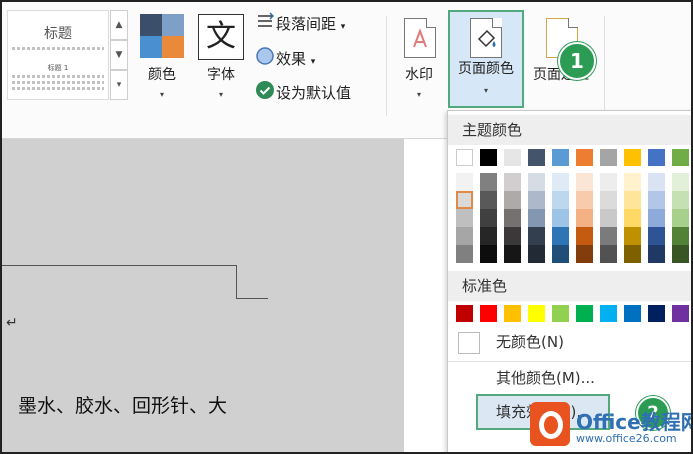  What do you see at coordinates (299, 24) in the screenshot?
I see `paragraph-spacing-button: 段落间距 ▾` at bounding box center [299, 24].